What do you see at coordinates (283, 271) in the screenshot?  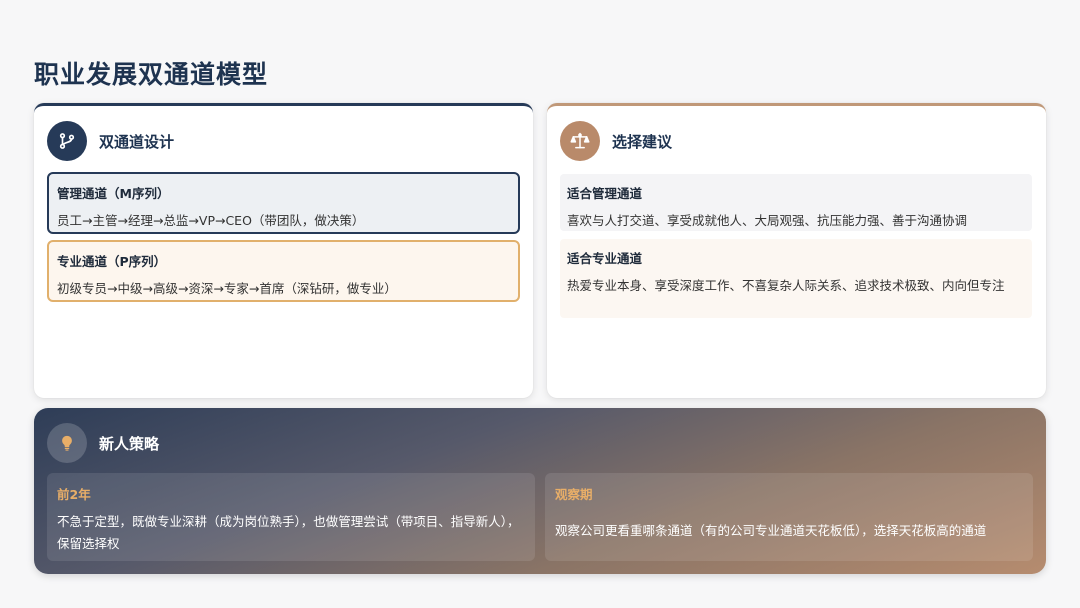 I see `professional-track-box: 专业通道（P序列） 初级专员→中级→高级→资深→专家→首席（深钻研，做专业）` at bounding box center [283, 271].